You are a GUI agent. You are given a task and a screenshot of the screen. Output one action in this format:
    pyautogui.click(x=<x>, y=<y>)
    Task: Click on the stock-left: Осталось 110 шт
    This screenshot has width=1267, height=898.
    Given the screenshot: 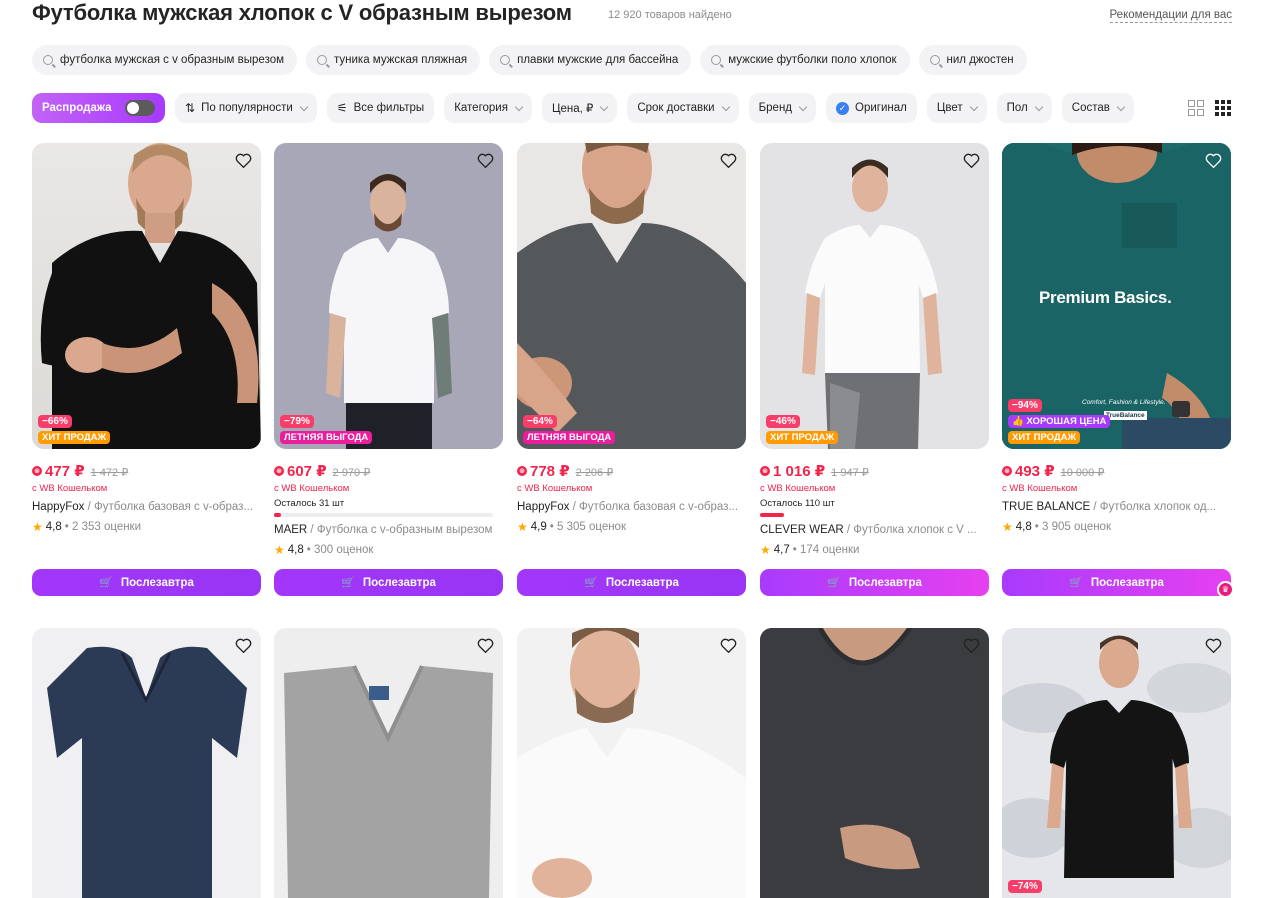 What is the action you would take?
    pyautogui.click(x=797, y=503)
    